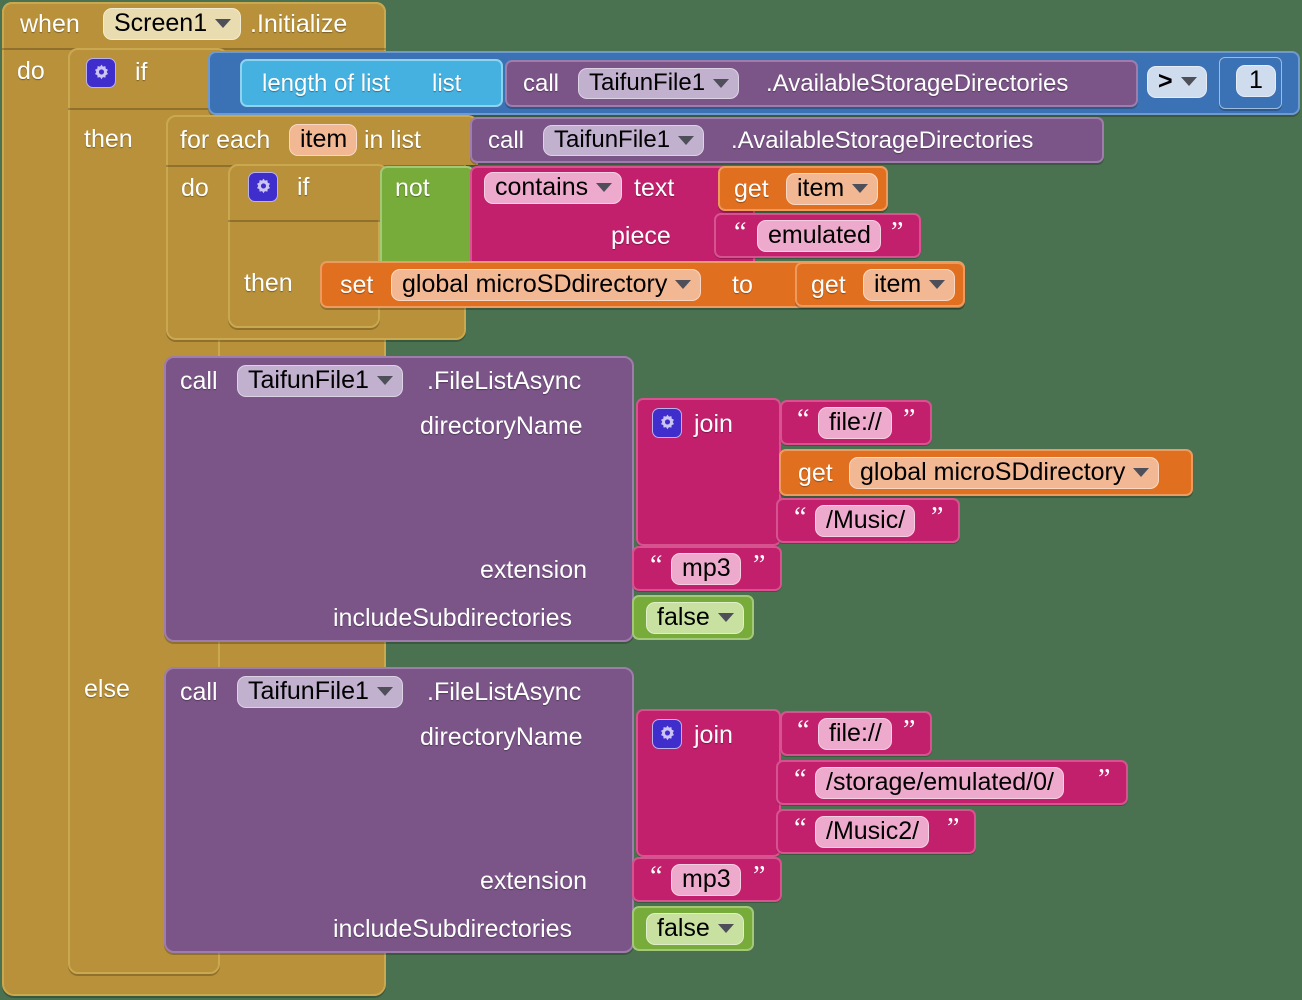 This screenshot has width=1302, height=1000. What do you see at coordinates (541, 83) in the screenshot?
I see `call-label-1: call` at bounding box center [541, 83].